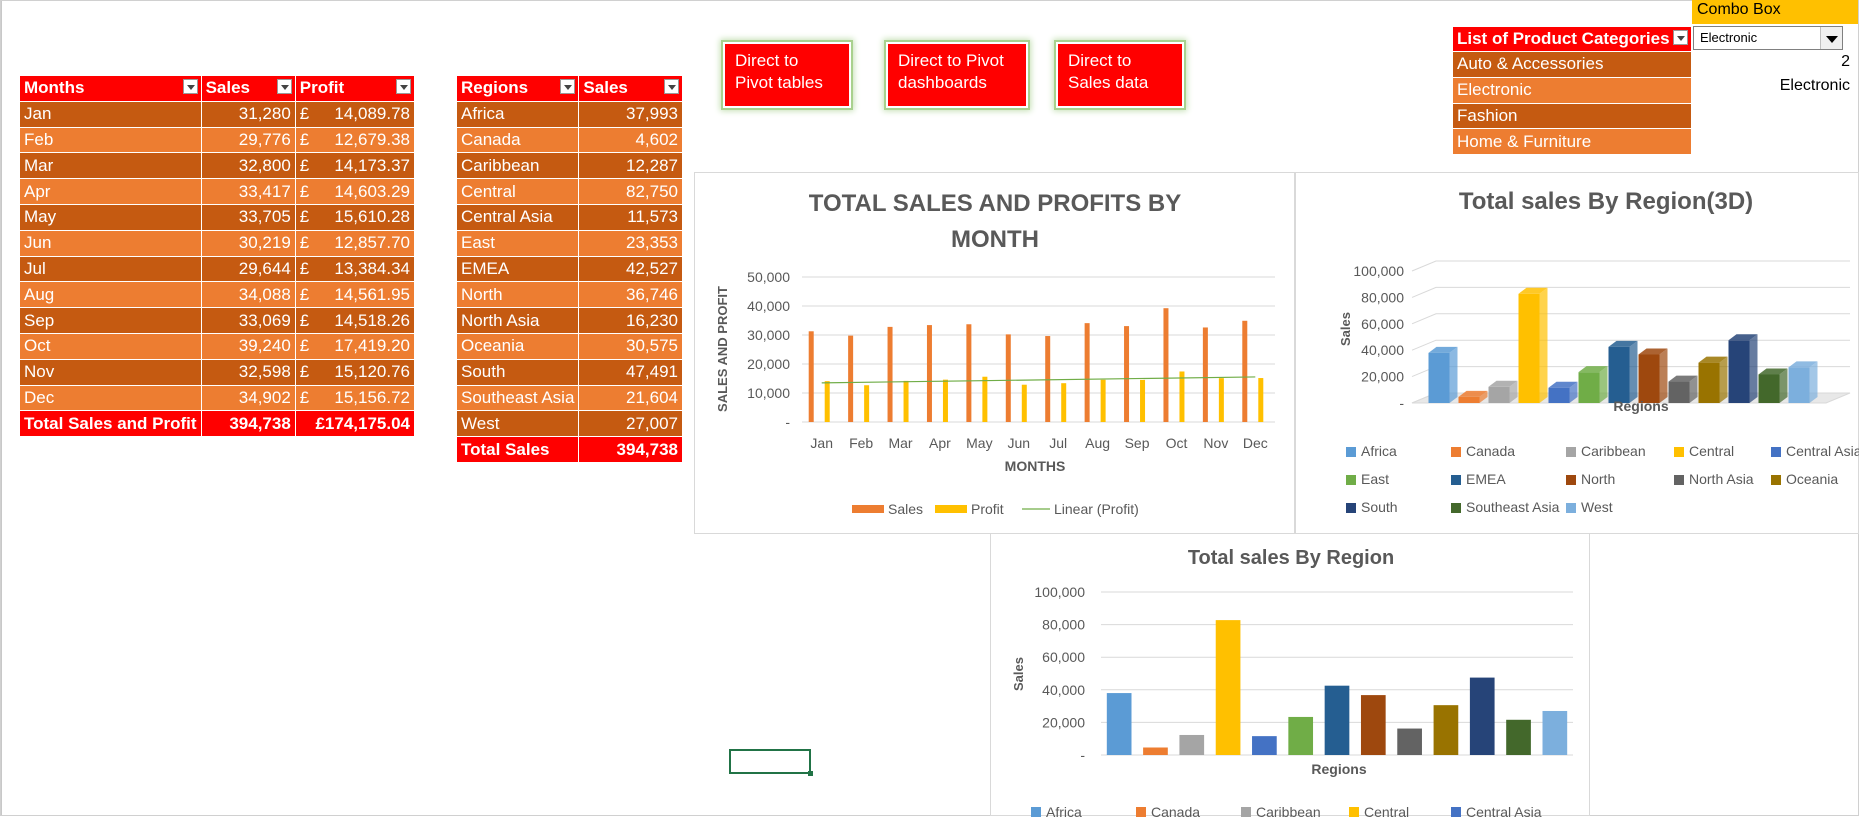 The height and width of the screenshot is (822, 1859). What do you see at coordinates (517, 424) in the screenshot?
I see `region-cell: West` at bounding box center [517, 424].